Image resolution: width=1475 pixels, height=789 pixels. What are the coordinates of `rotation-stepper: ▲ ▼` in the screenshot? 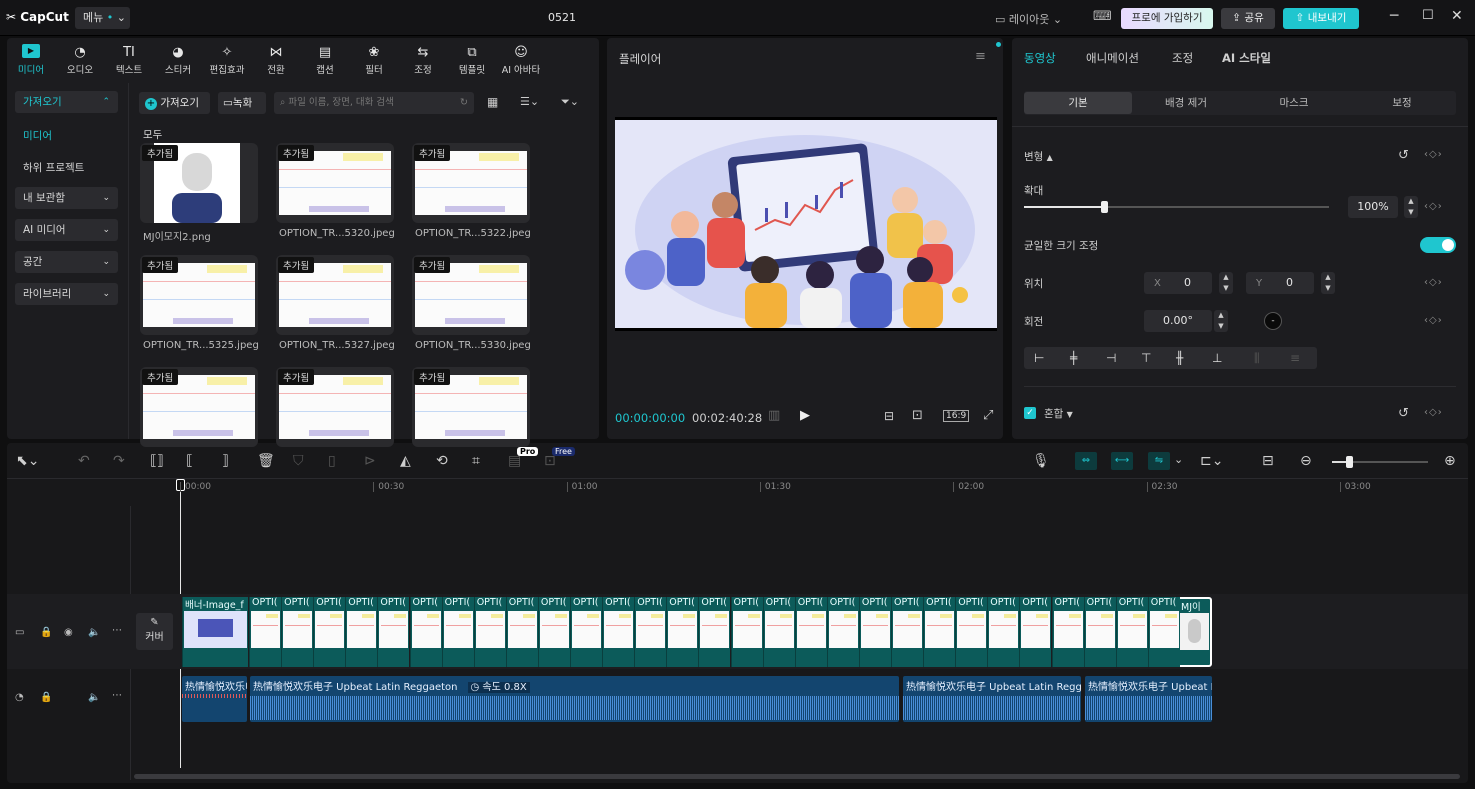 It's located at (1221, 321).